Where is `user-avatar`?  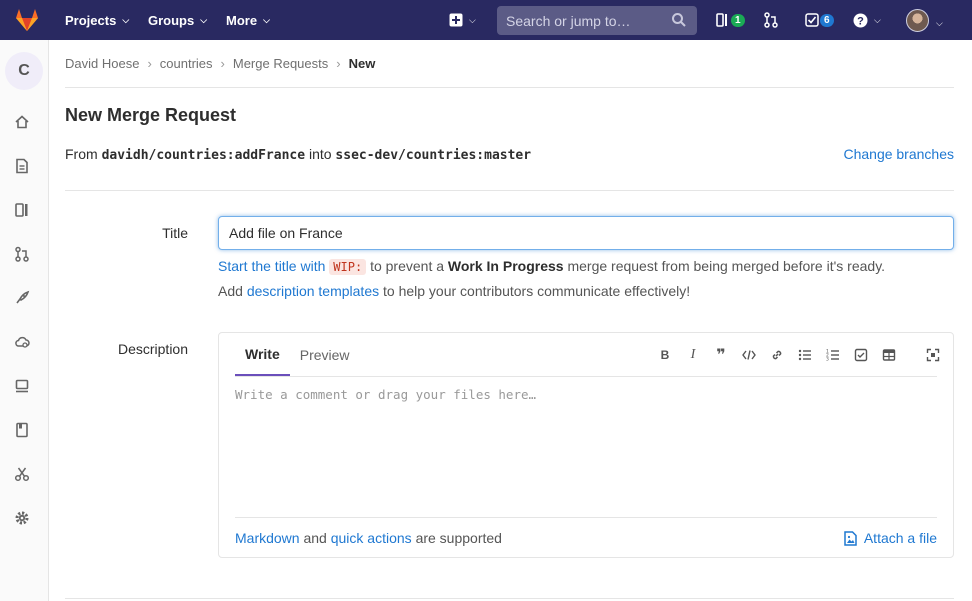
user-avatar is located at coordinates (917, 20).